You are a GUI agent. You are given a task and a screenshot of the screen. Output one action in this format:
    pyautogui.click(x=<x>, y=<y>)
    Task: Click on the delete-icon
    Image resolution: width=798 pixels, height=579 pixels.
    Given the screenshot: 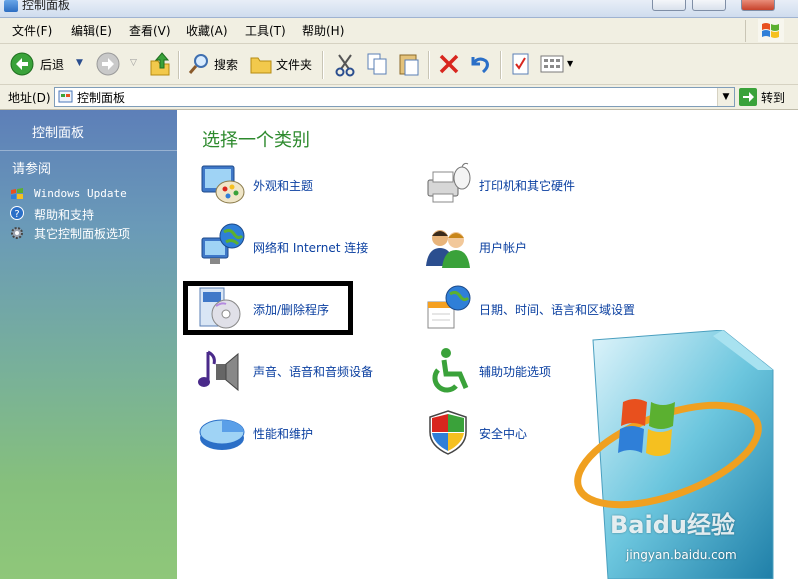 What is the action you would take?
    pyautogui.click(x=449, y=64)
    